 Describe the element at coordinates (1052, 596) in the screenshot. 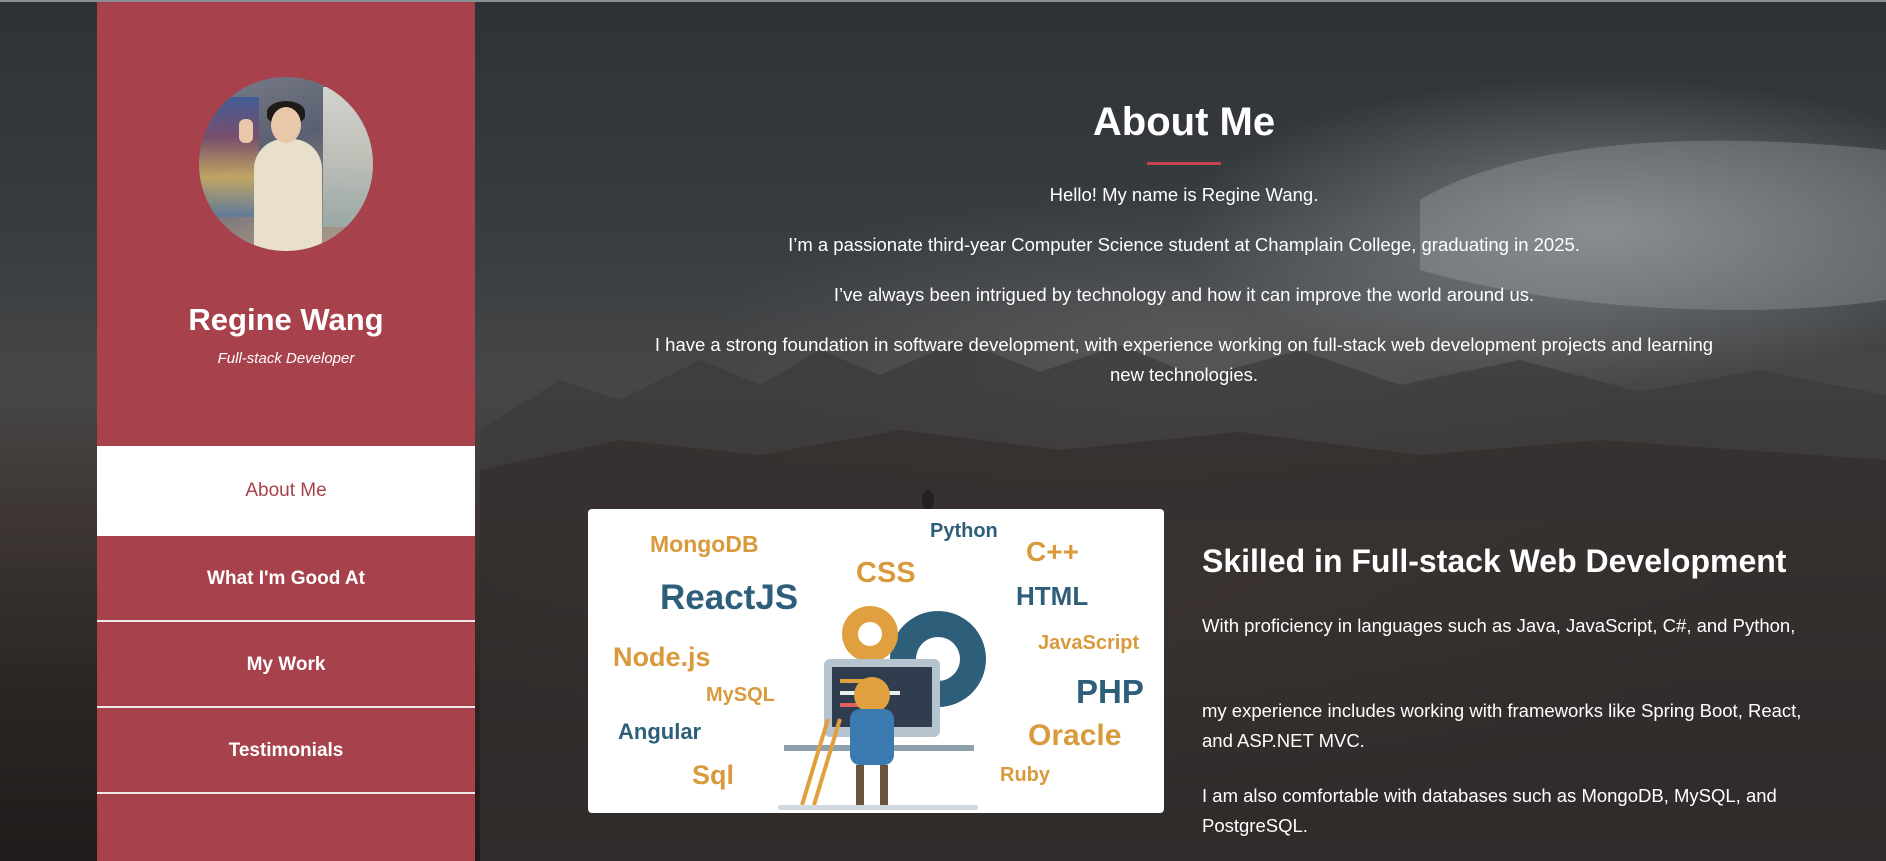

I see `word-html: HTML` at that location.